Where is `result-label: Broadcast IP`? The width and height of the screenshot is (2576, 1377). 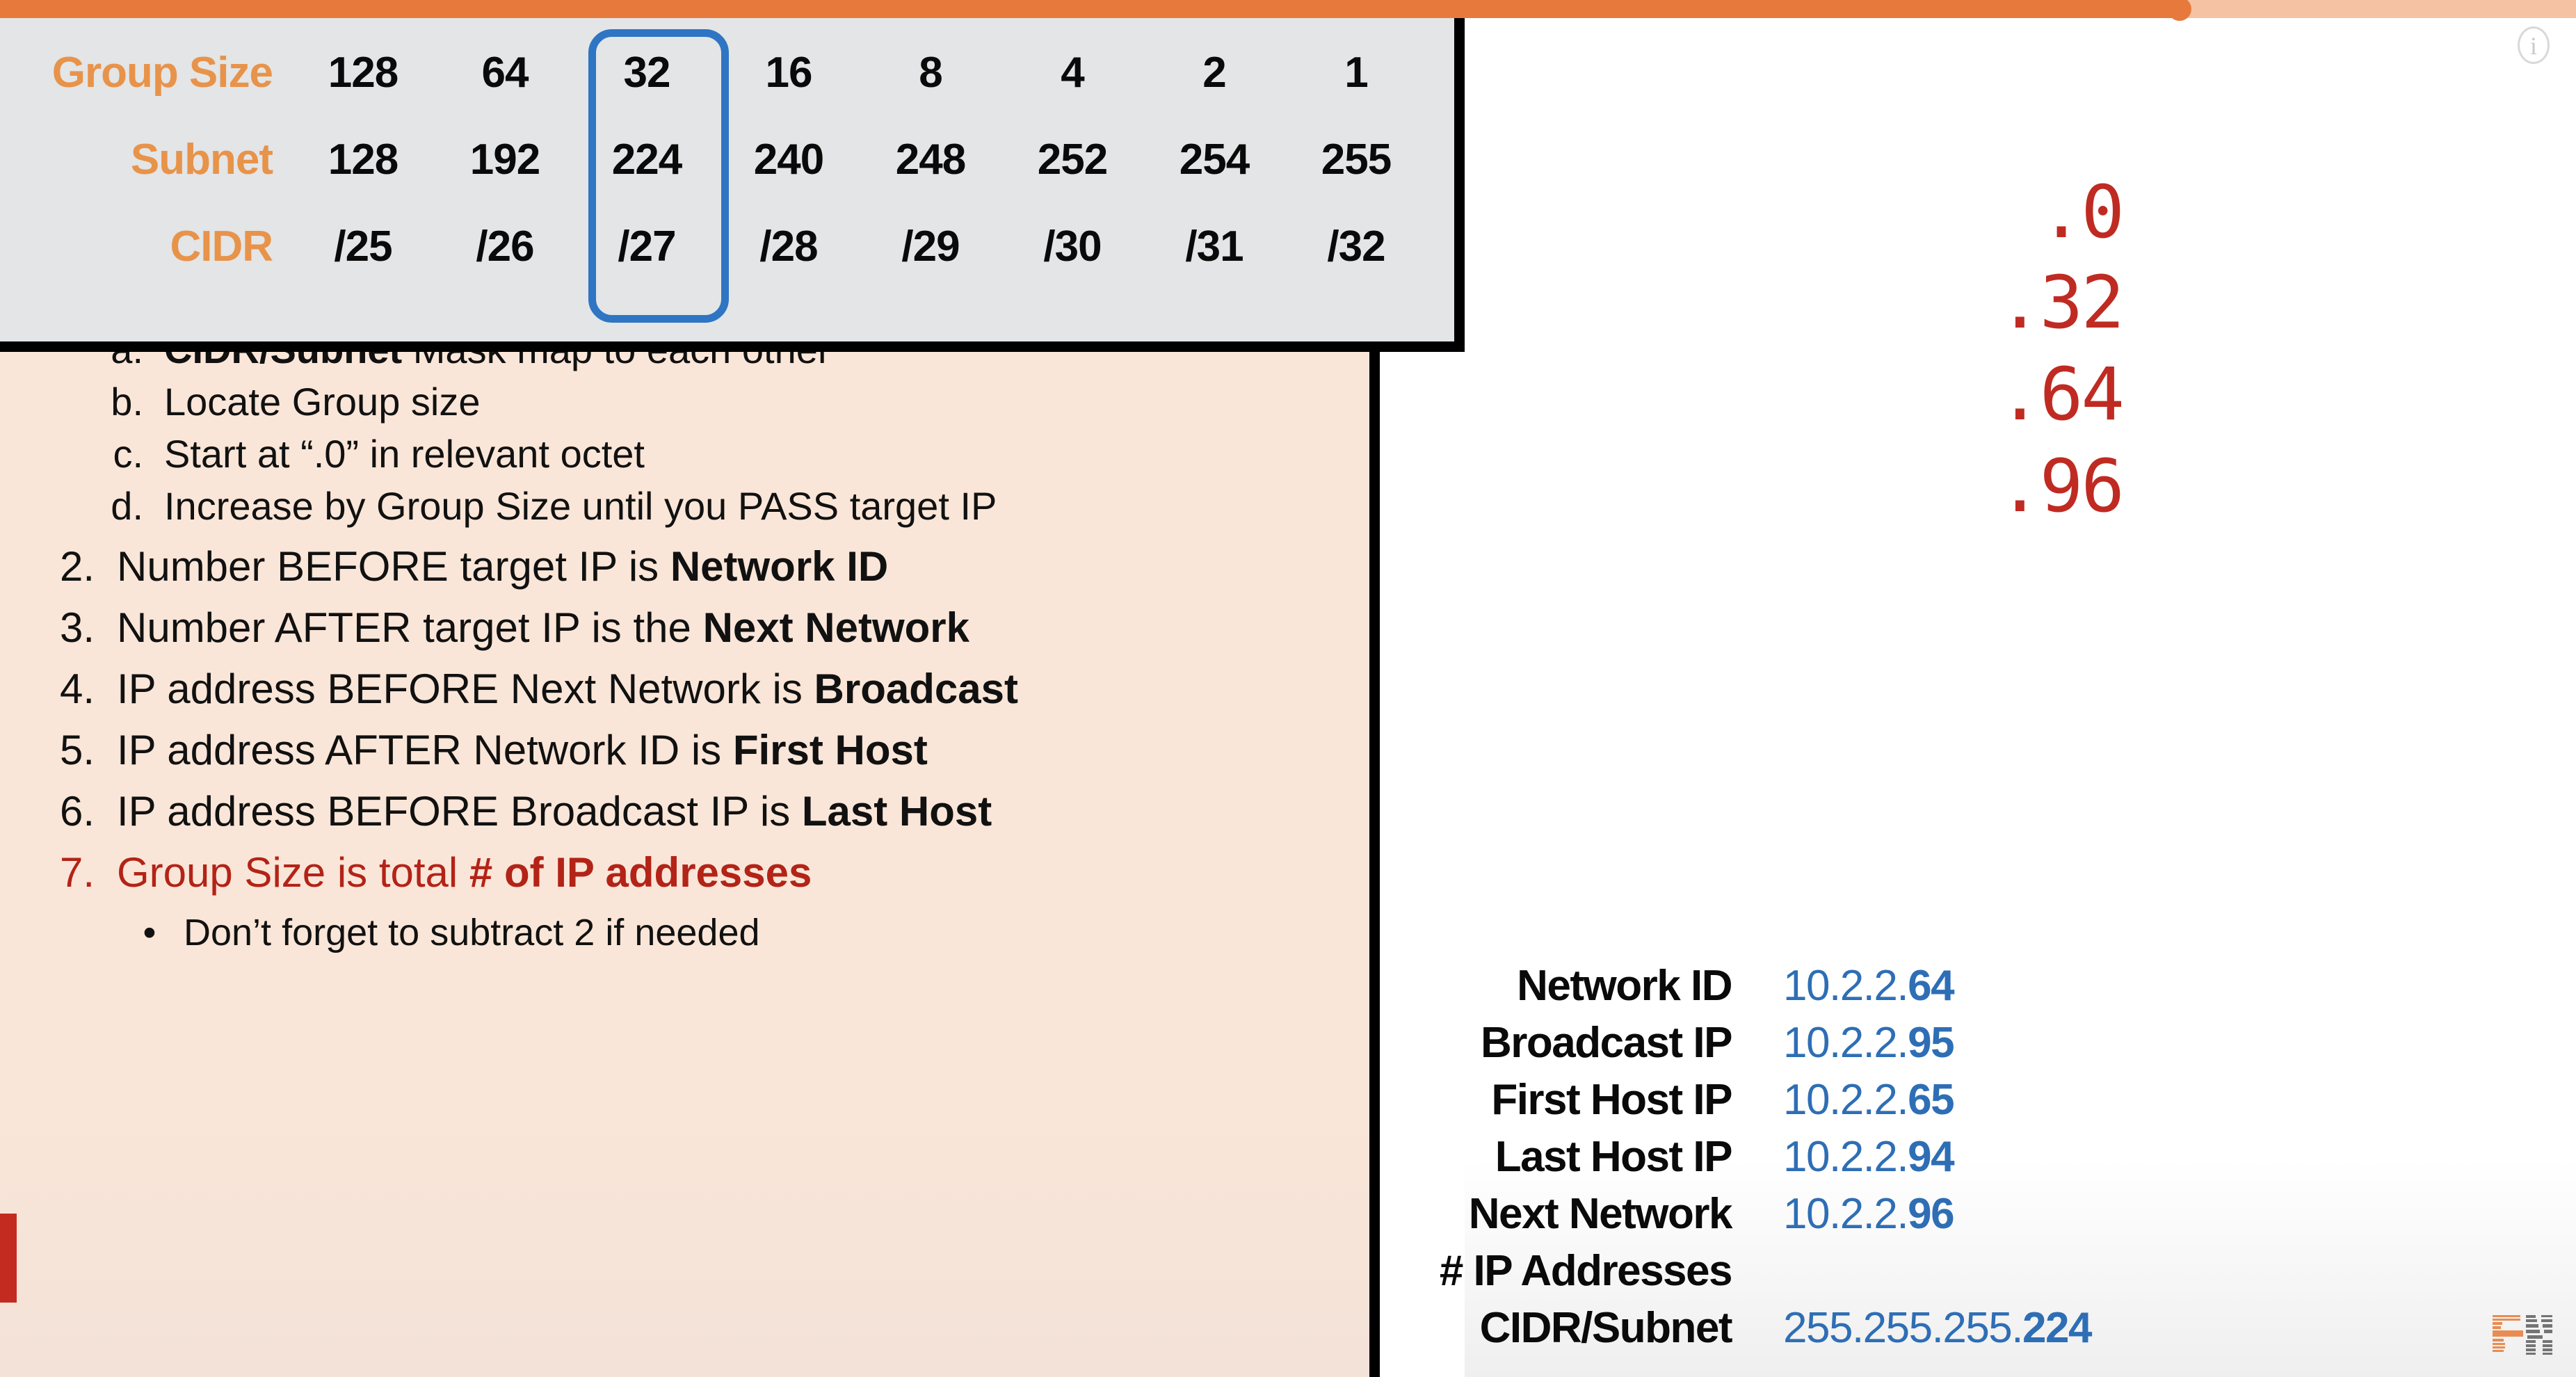 result-label: Broadcast IP is located at coordinates (1606, 1043).